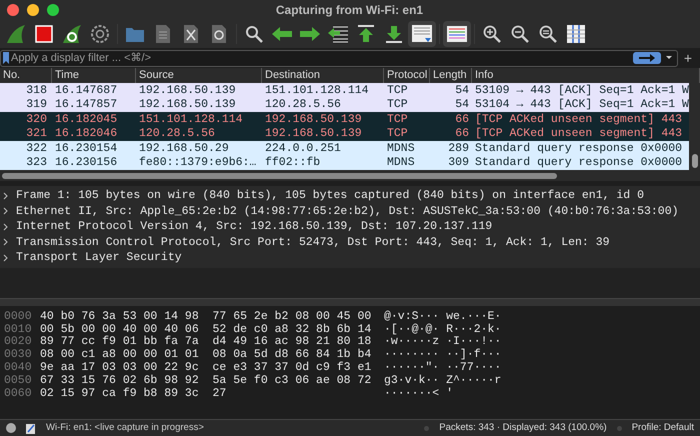  What do you see at coordinates (350, 10) in the screenshot?
I see `window-title: Capturing from Wi-Fi: en1` at bounding box center [350, 10].